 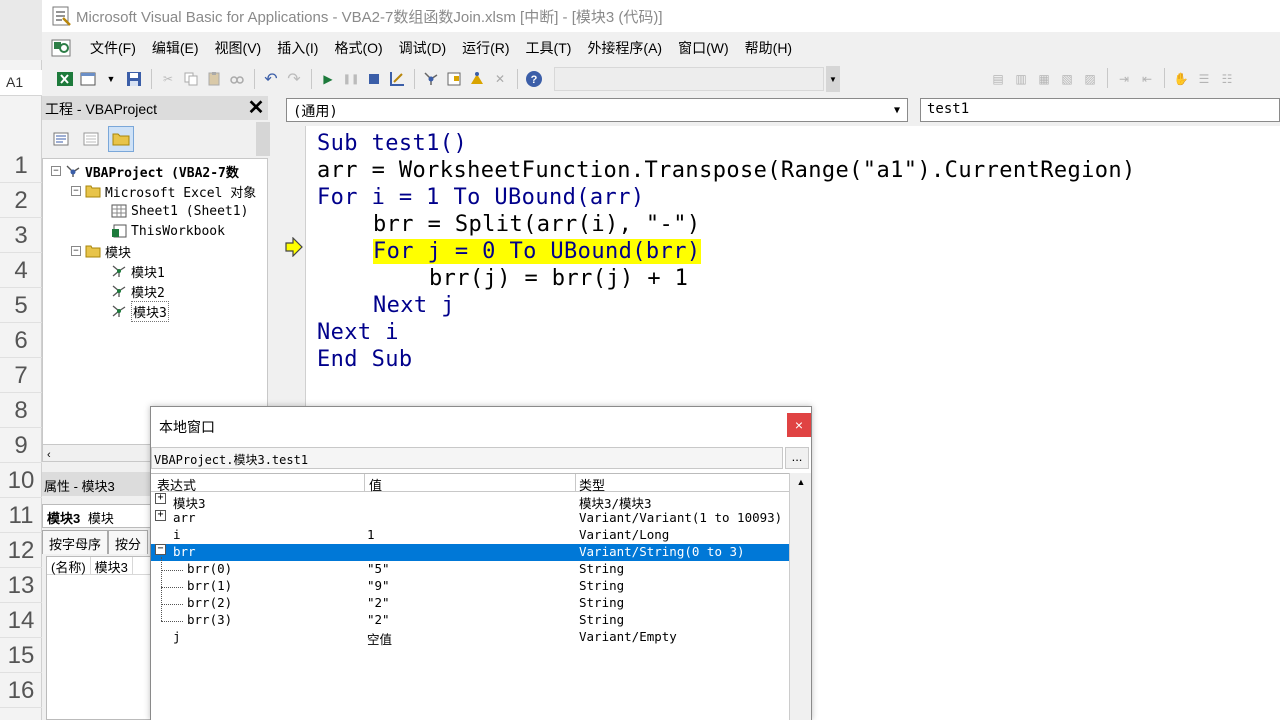 What do you see at coordinates (101, 251) in the screenshot?
I see `tree-node-modules: − 模块` at bounding box center [101, 251].